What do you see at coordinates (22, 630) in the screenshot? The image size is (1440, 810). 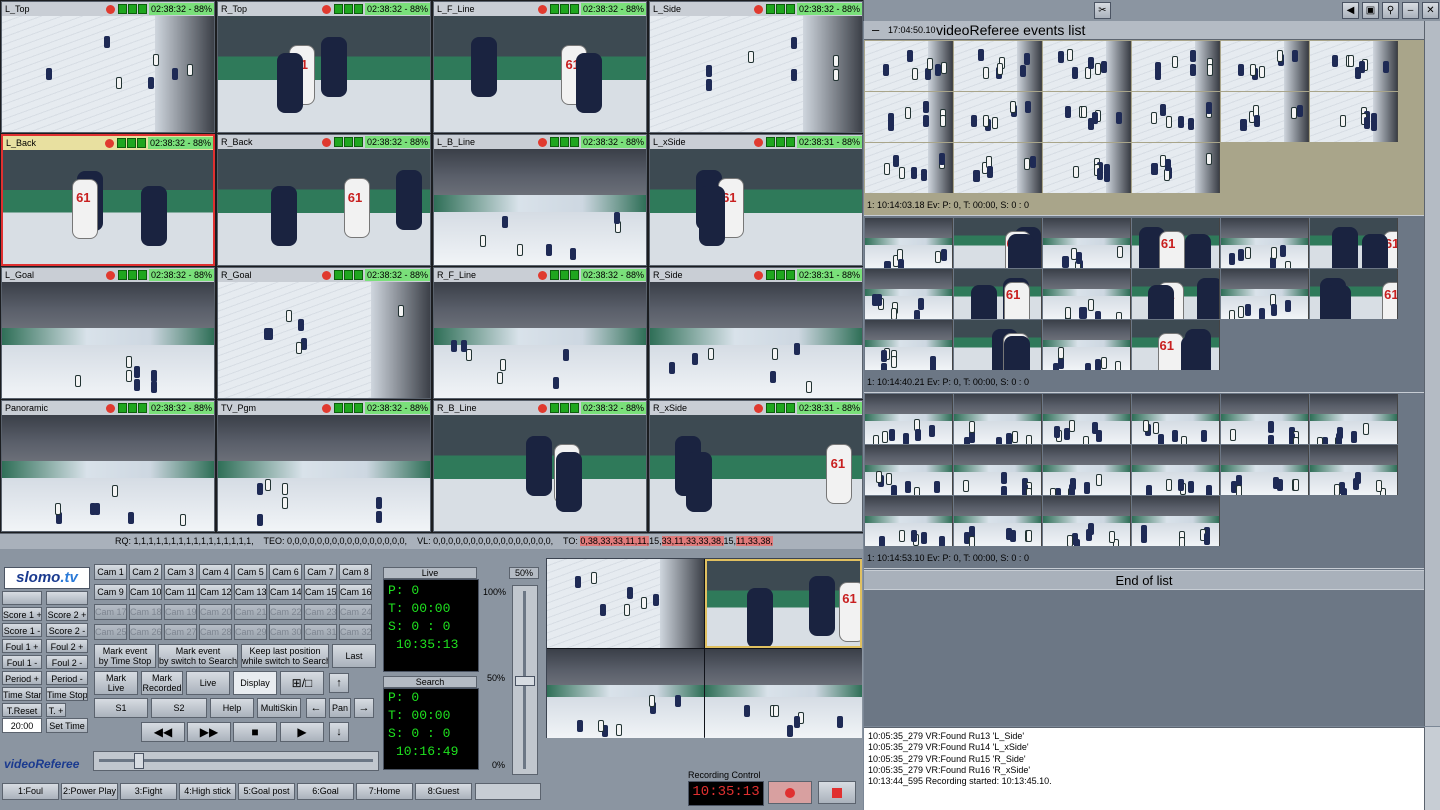 I see `score-control-button: Score 1 -` at bounding box center [22, 630].